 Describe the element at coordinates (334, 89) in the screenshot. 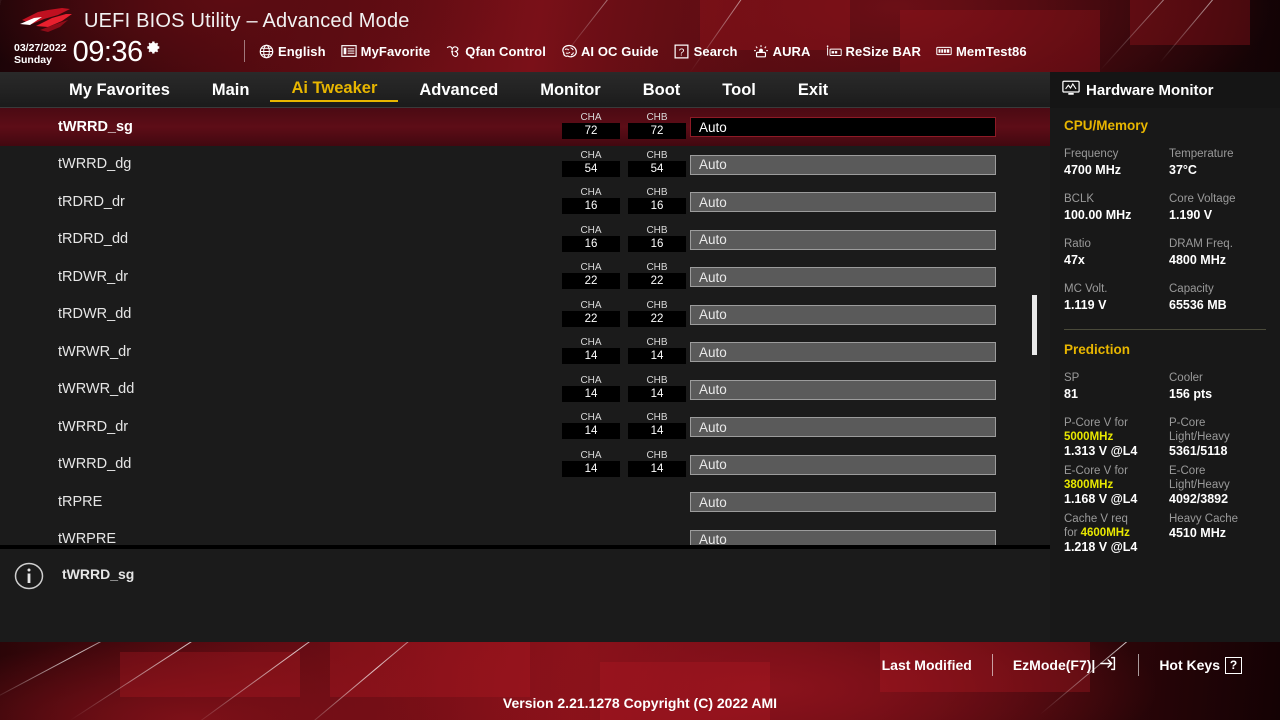

I see `menu-item-ai-tweaker: Ai Tweaker` at that location.